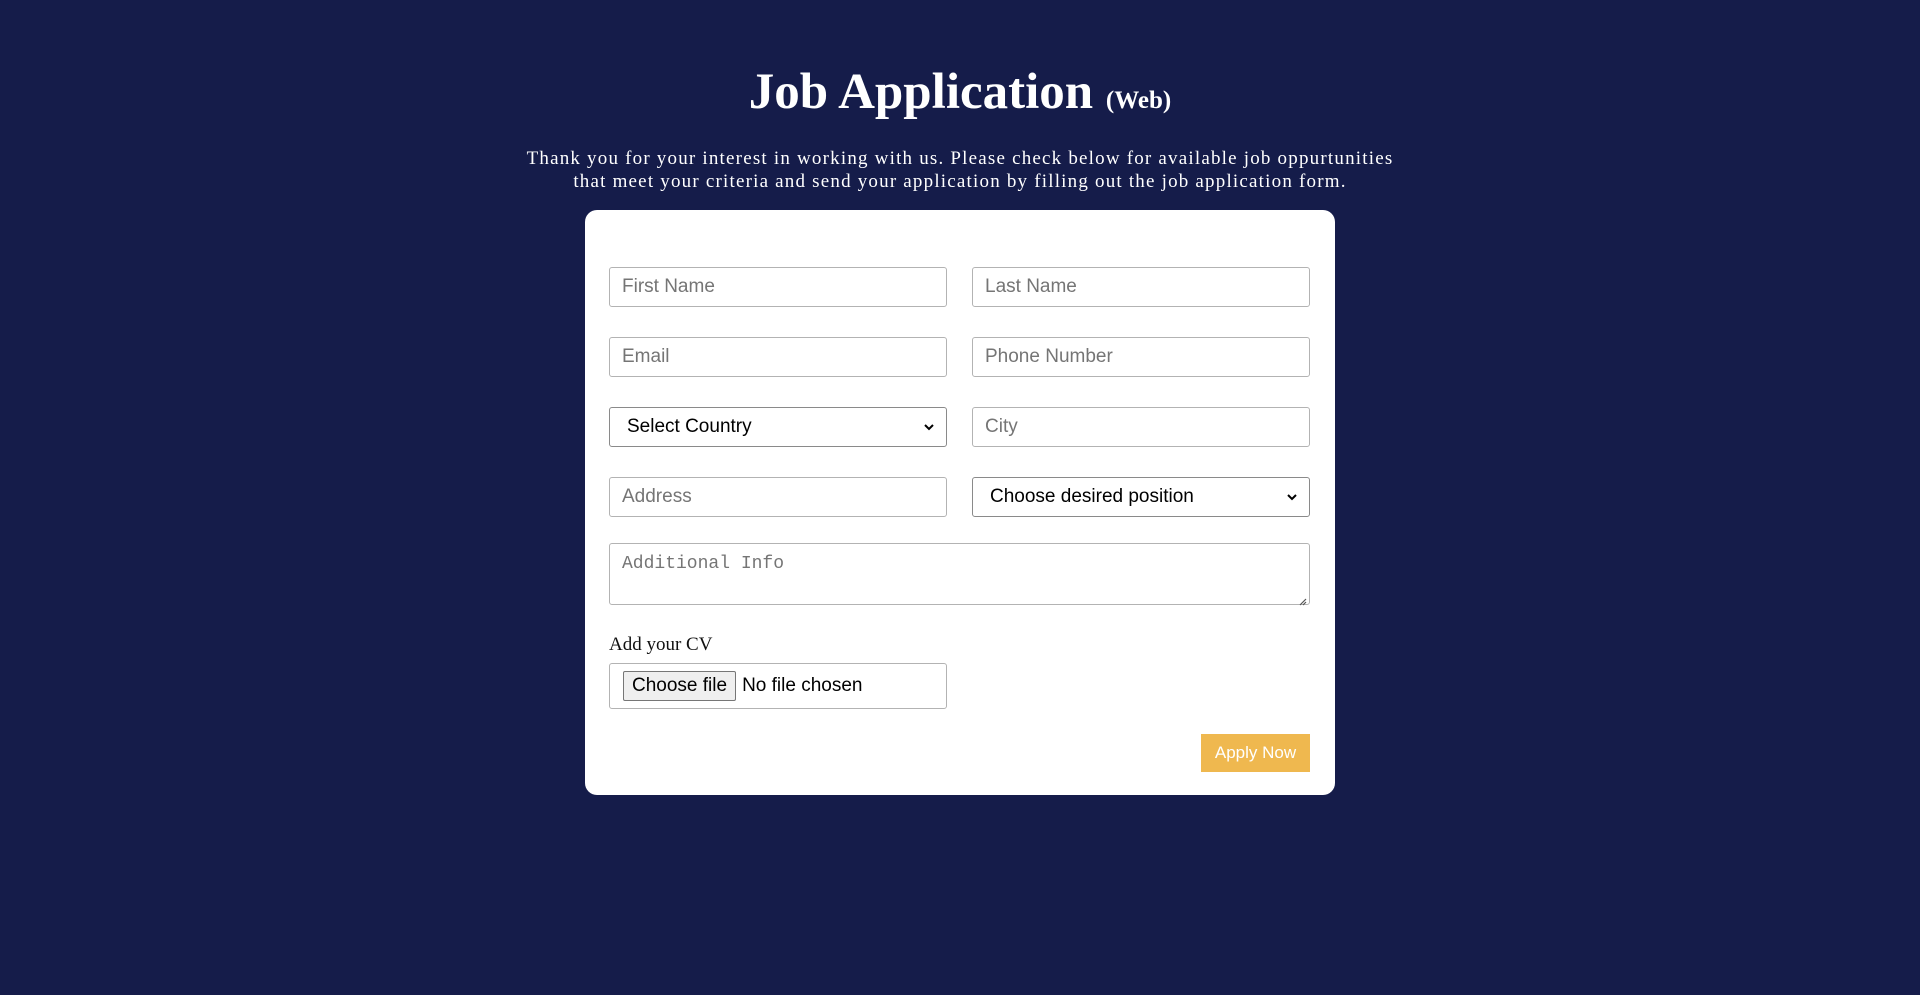  I want to click on address-input: Address, so click(778, 497).